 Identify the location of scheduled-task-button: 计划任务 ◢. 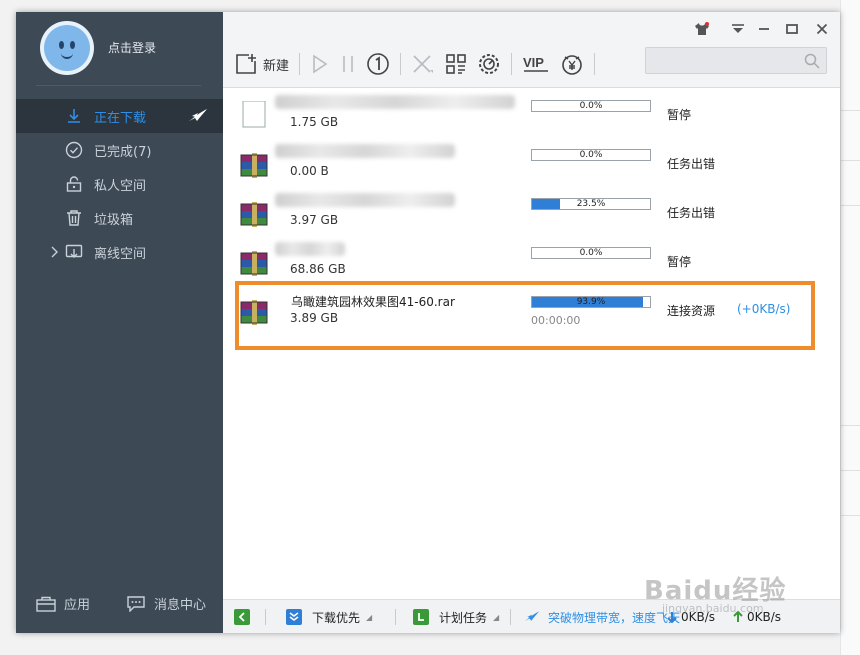
(456, 617).